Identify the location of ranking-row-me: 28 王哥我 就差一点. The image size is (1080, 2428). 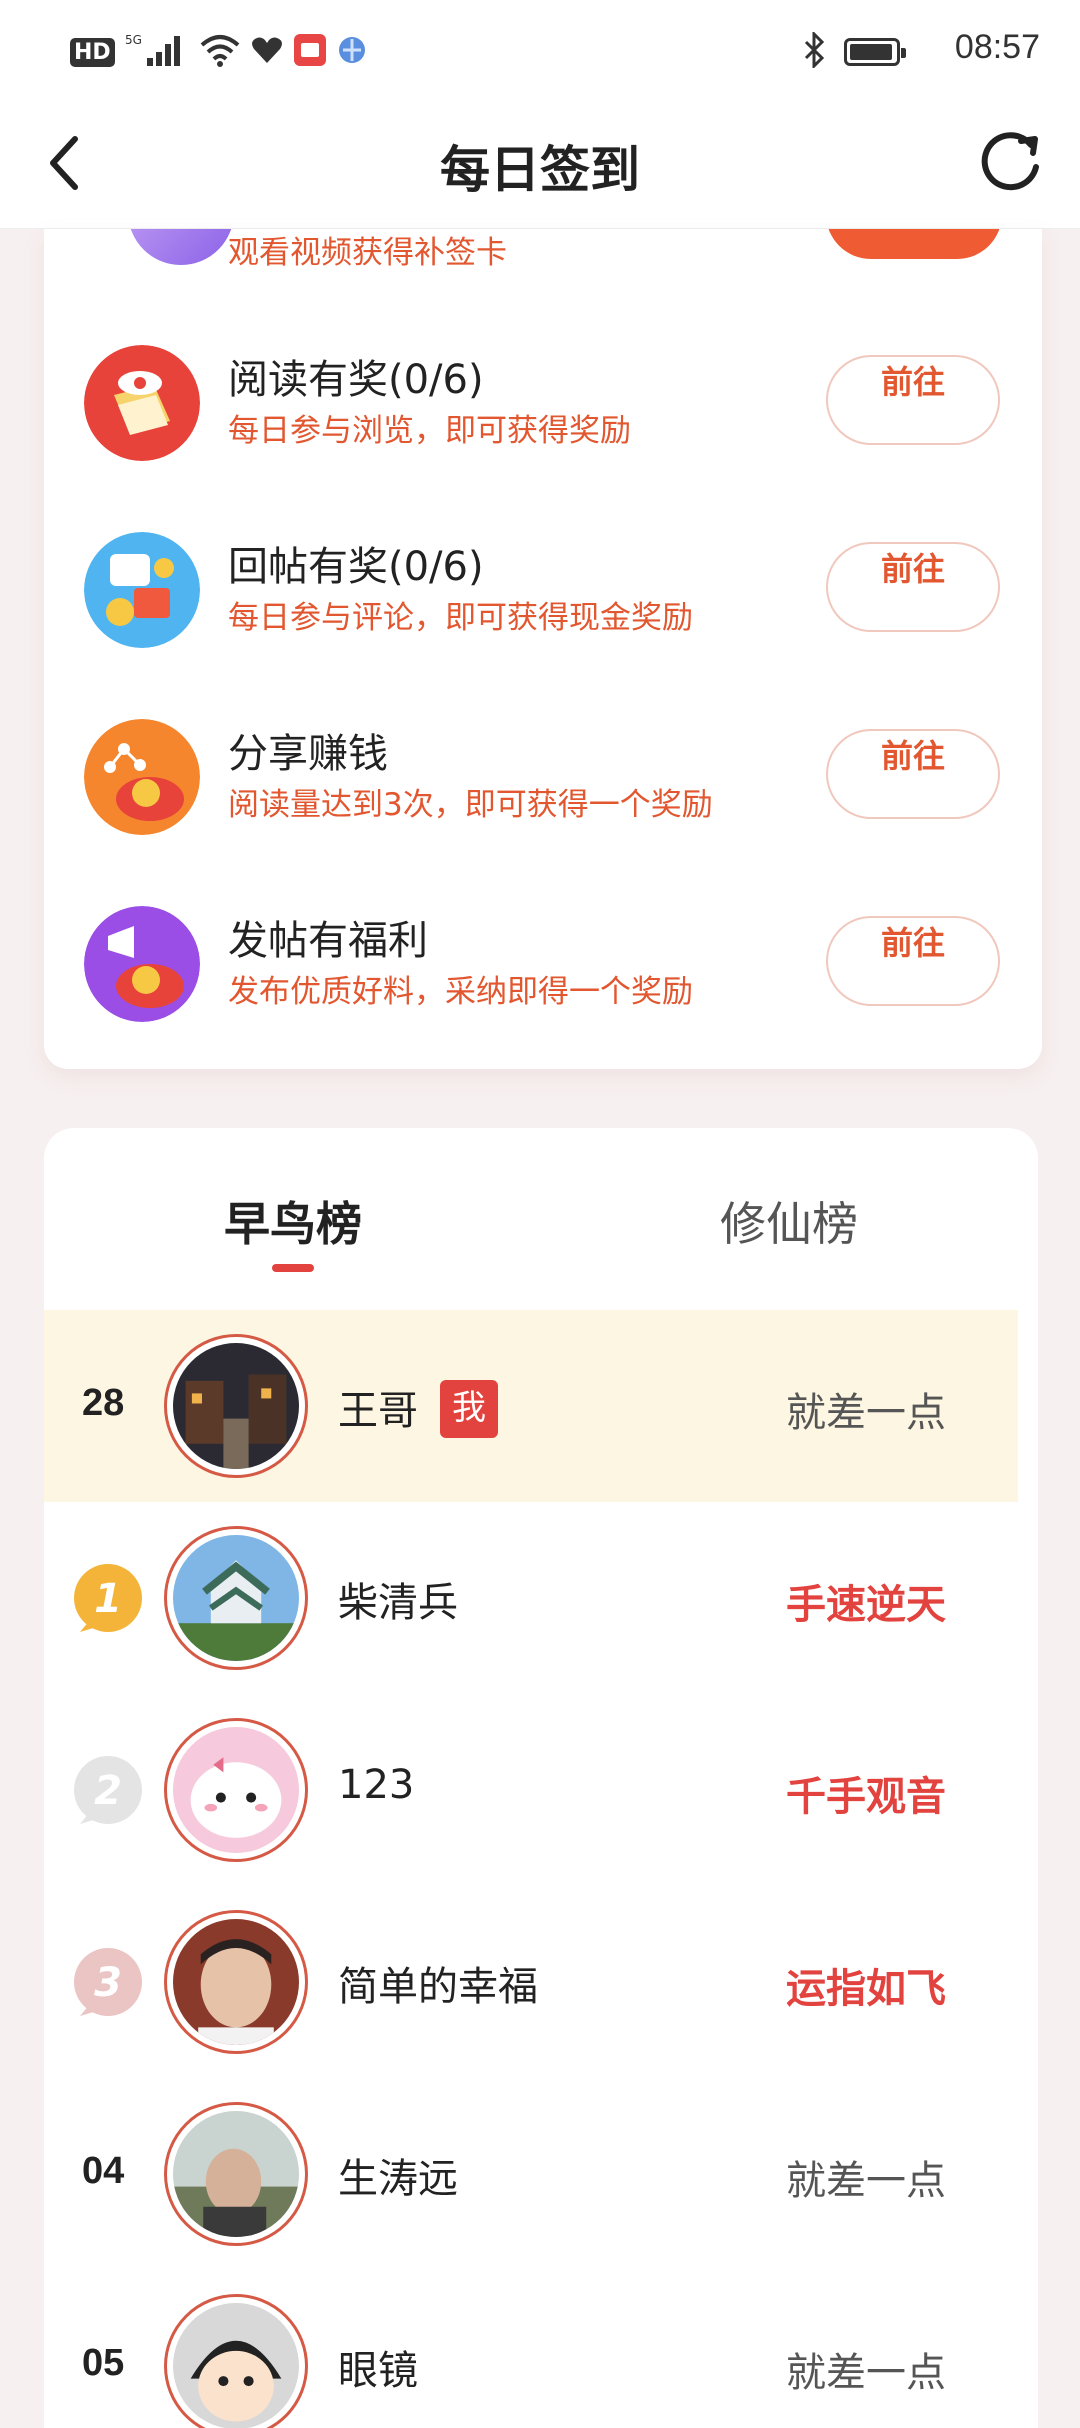
(531, 1406).